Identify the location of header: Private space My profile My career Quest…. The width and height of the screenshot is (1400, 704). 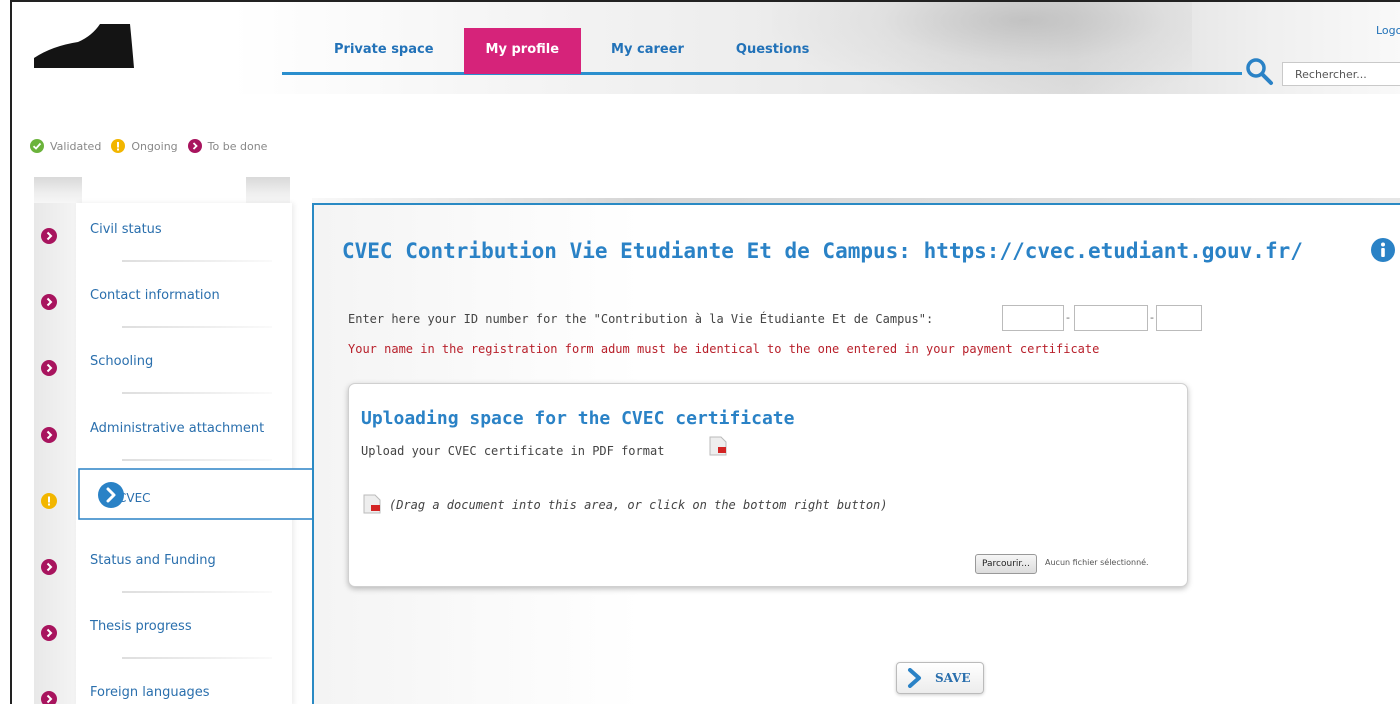
(706, 52).